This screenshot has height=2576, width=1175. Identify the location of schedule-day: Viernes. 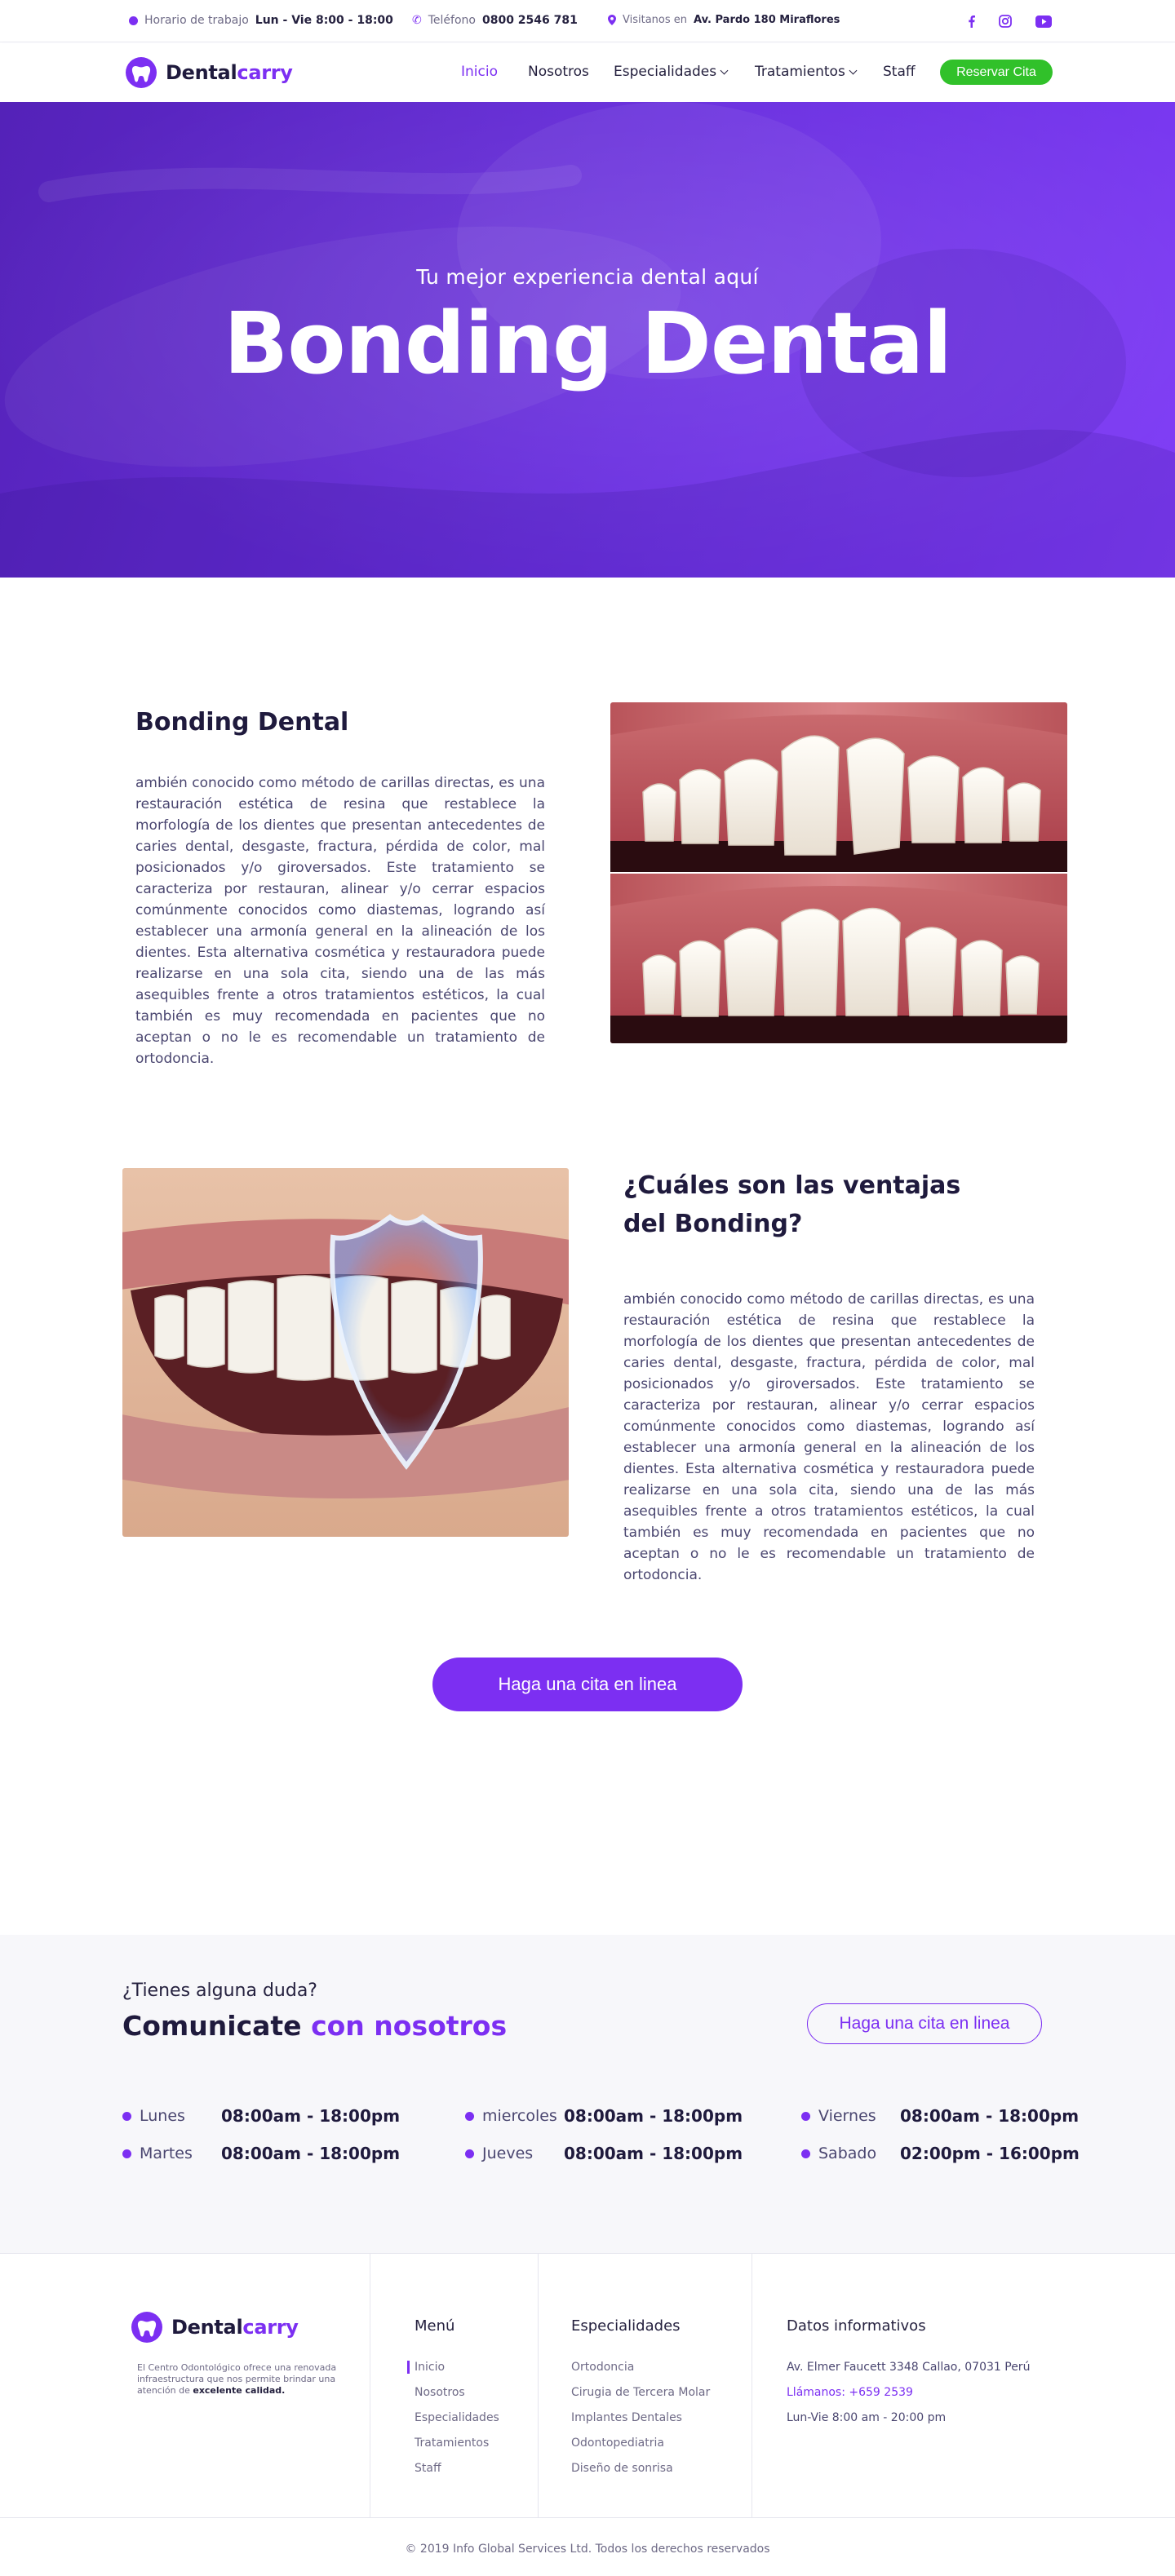
(847, 2116).